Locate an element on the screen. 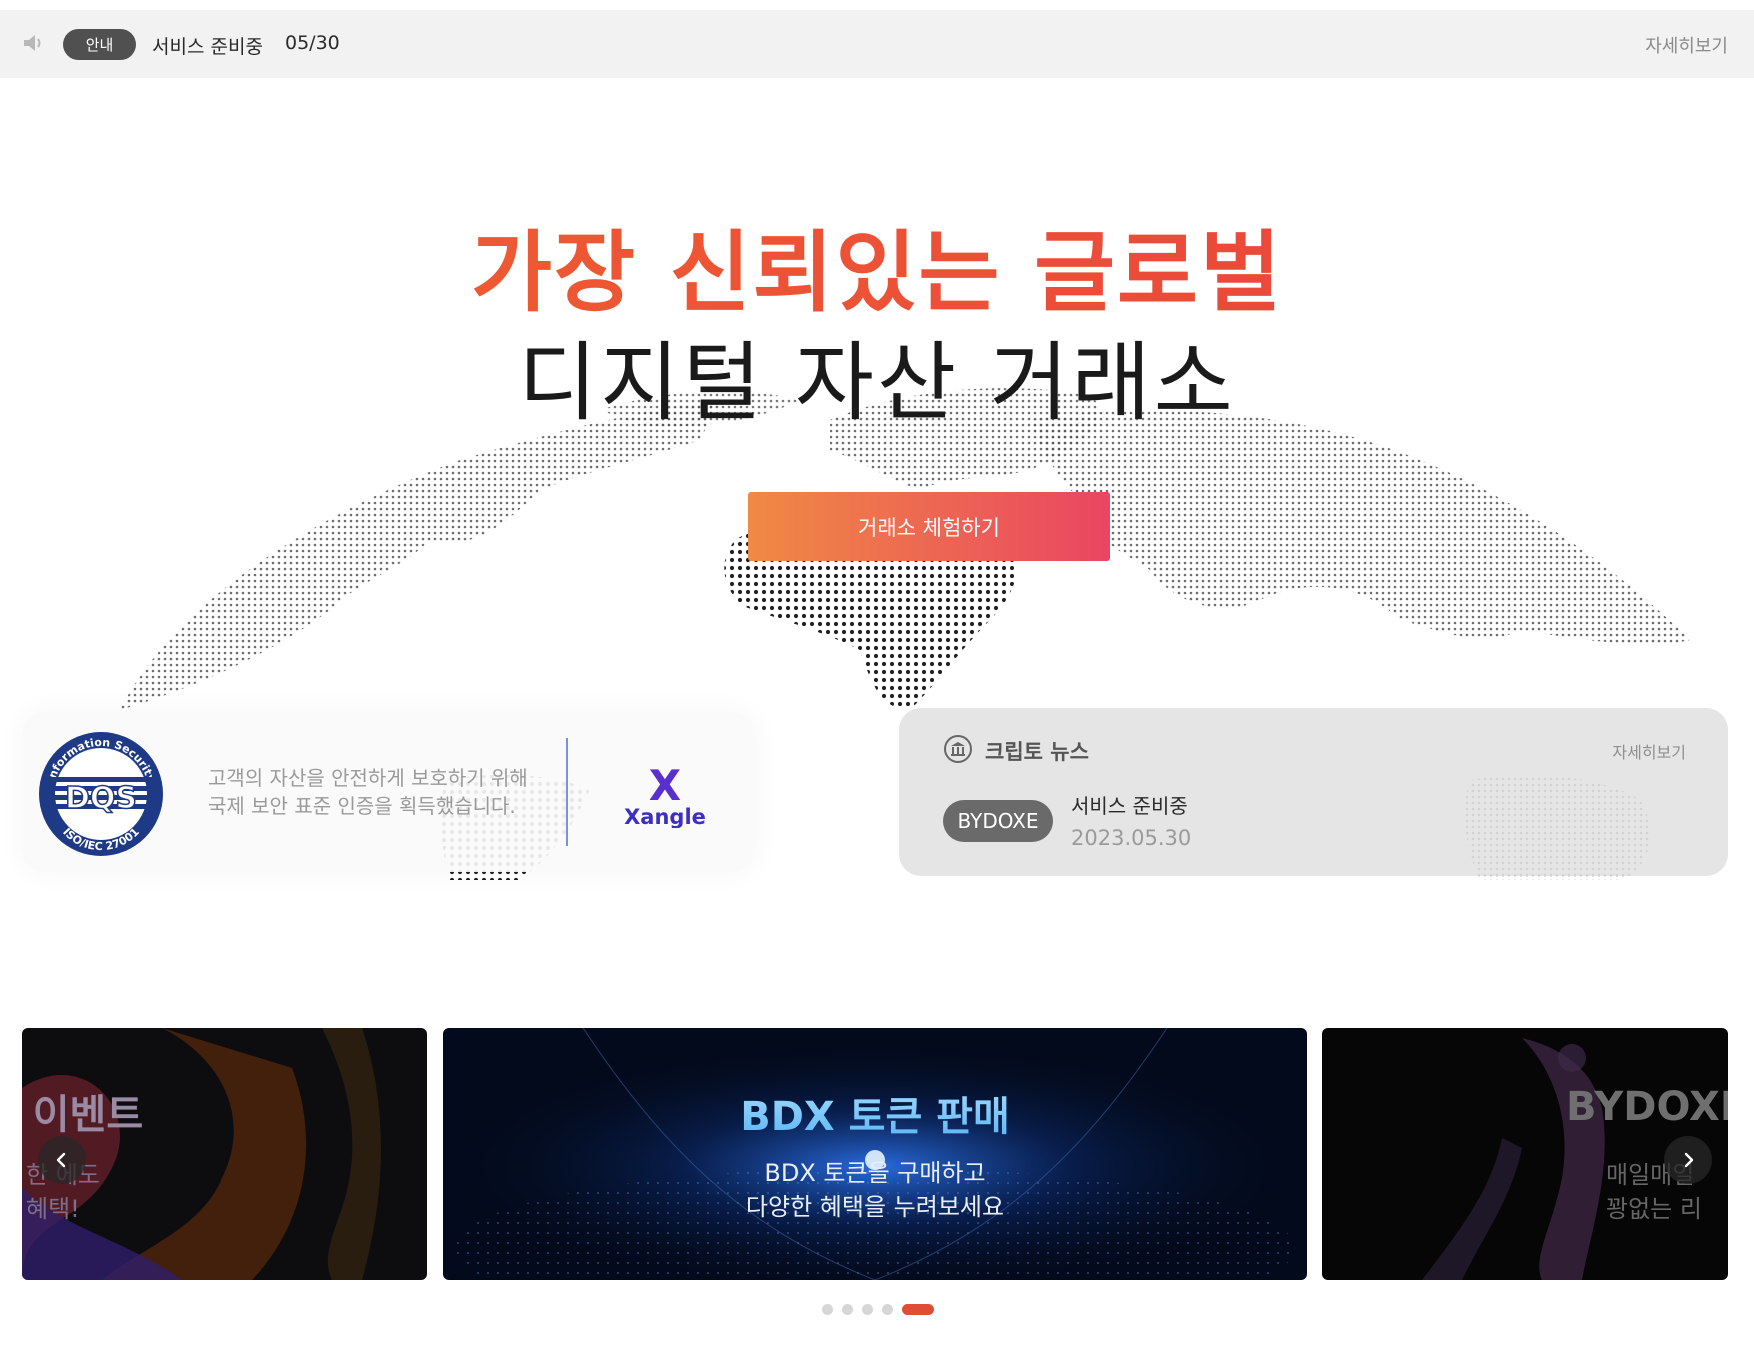 The image size is (1754, 1360). news-more-link: 자세히보기 is located at coordinates (1649, 751).